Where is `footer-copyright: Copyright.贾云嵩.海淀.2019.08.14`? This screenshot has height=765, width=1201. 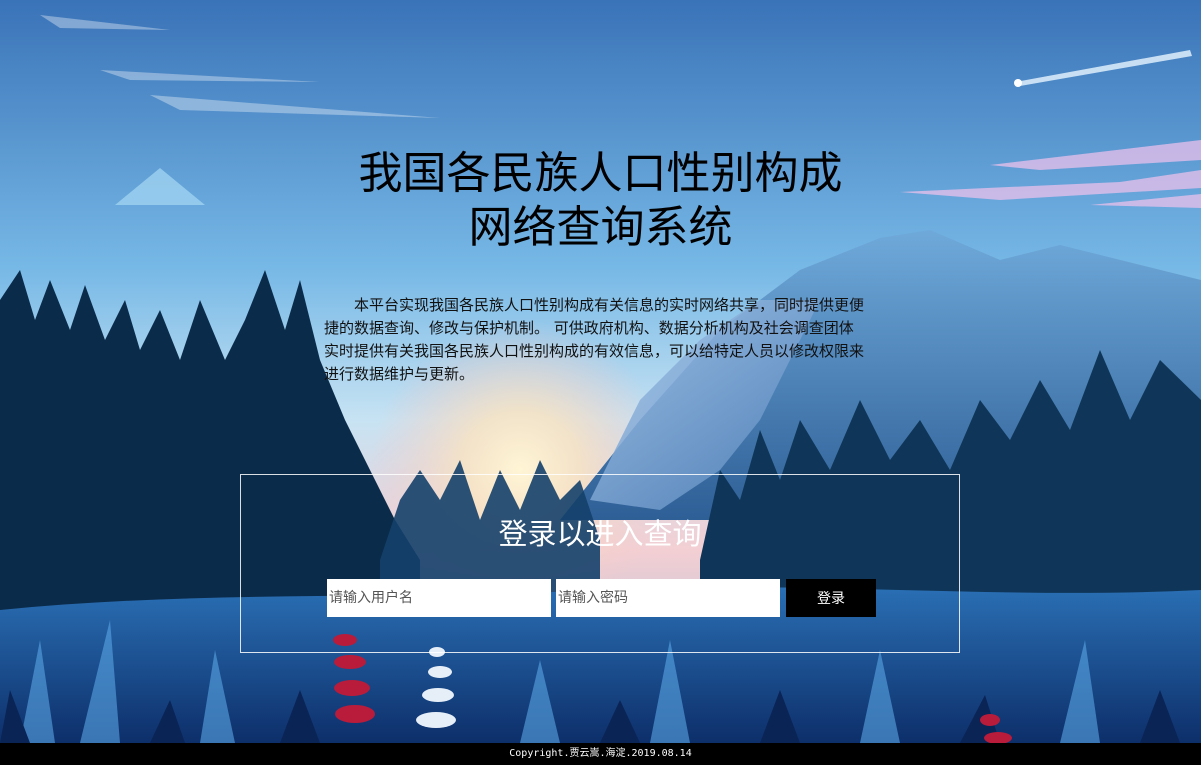
footer-copyright: Copyright.贾云嵩.海淀.2019.08.14 is located at coordinates (600, 754).